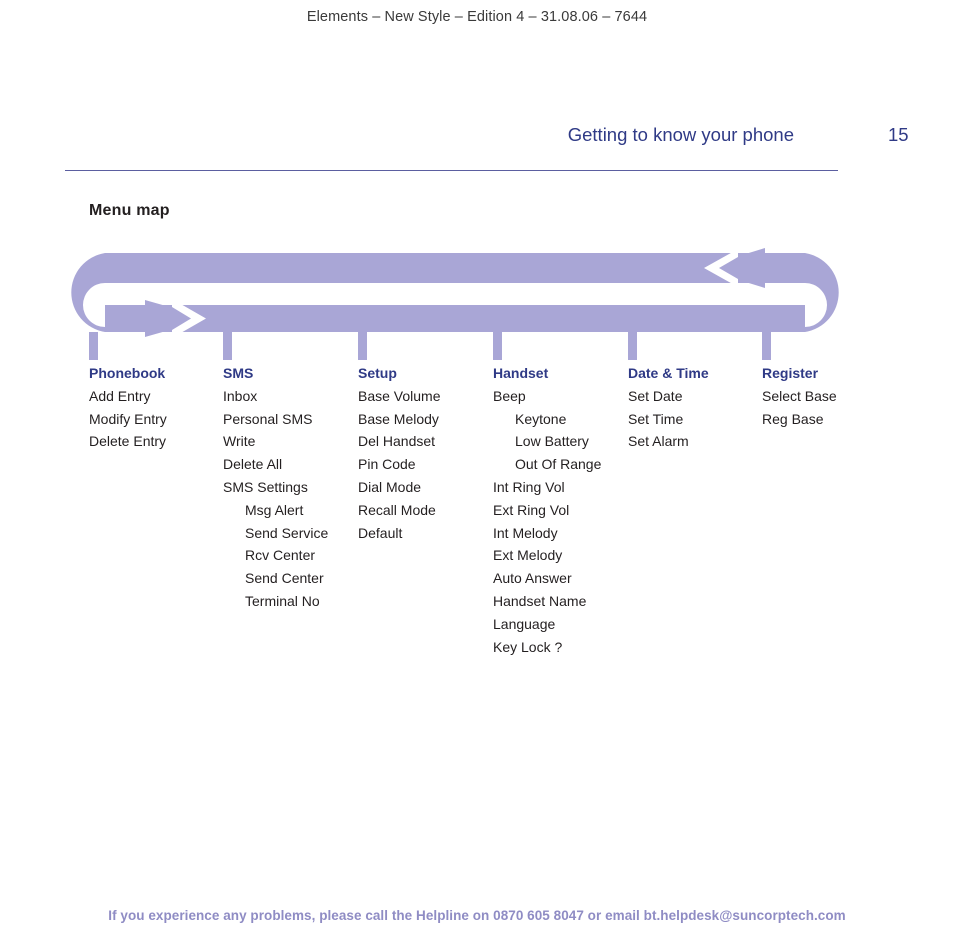  What do you see at coordinates (239, 441) in the screenshot?
I see `menu-item: Write` at bounding box center [239, 441].